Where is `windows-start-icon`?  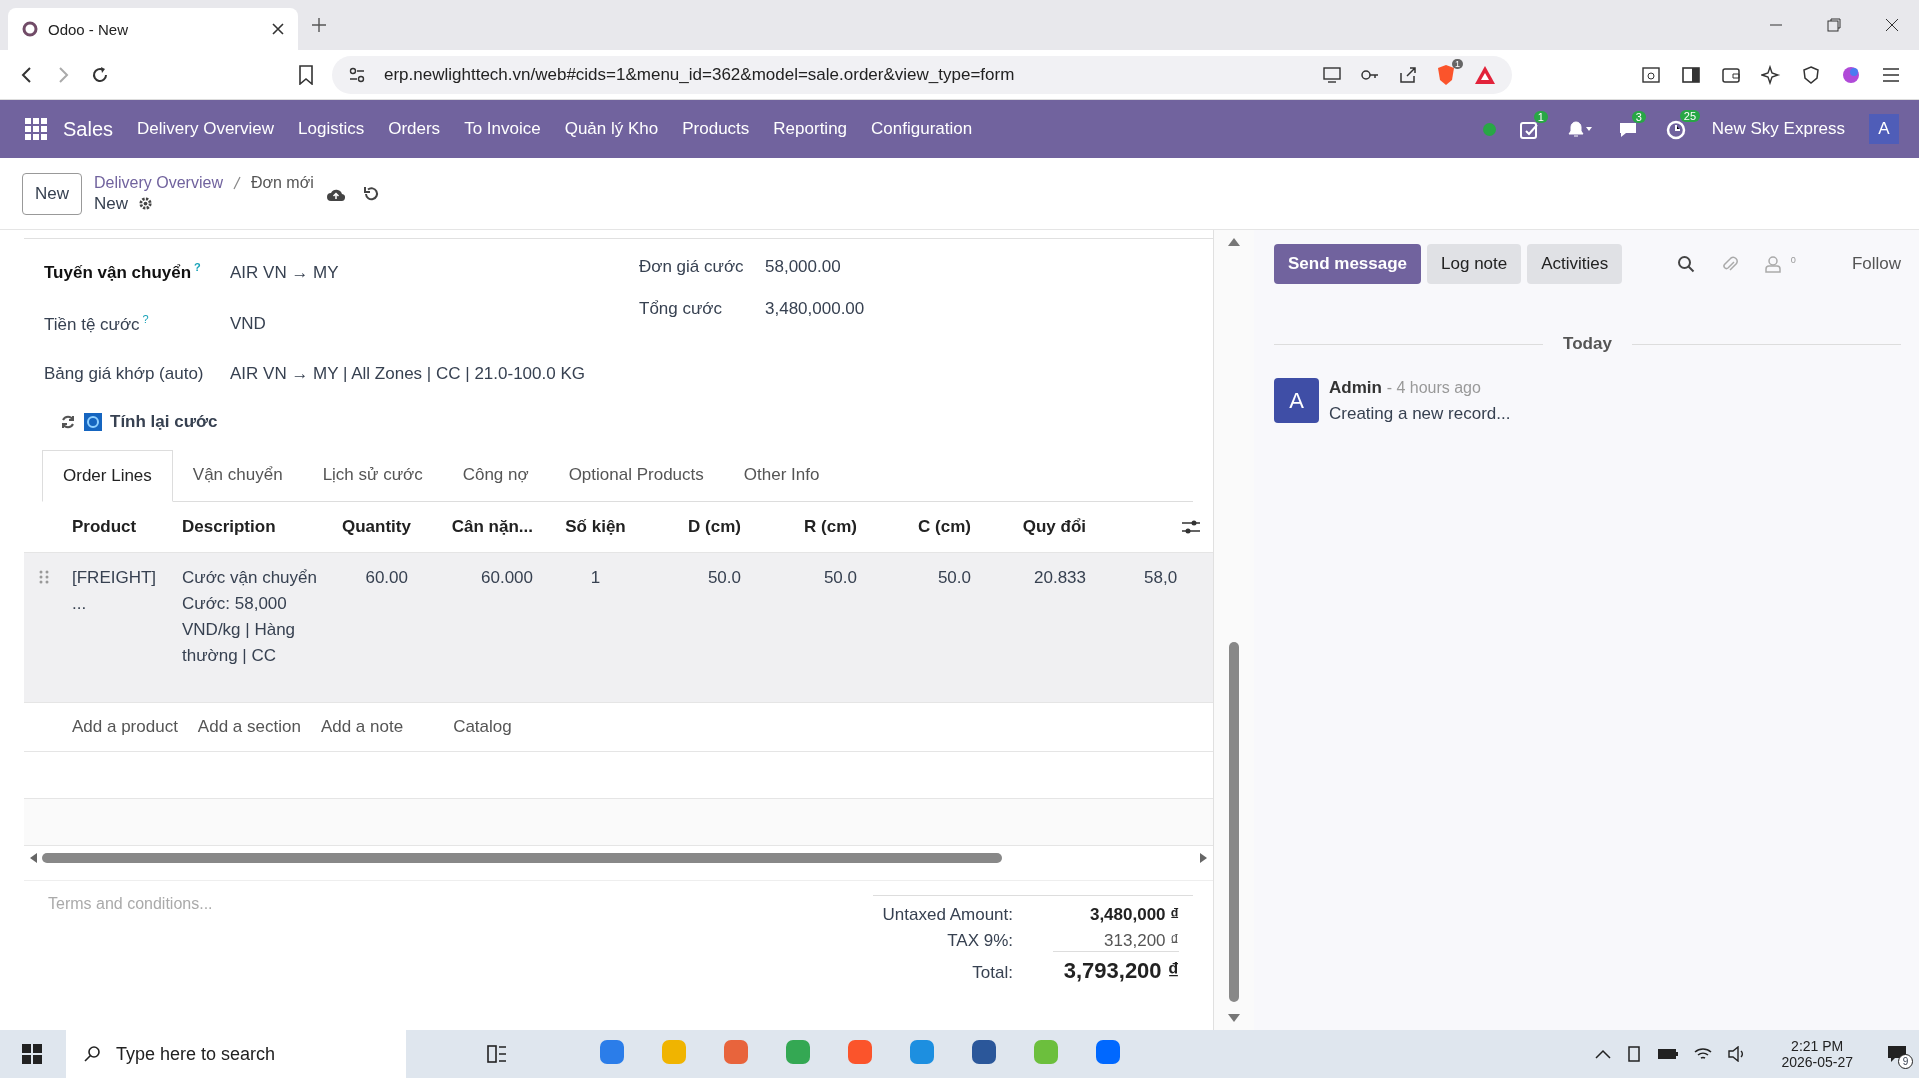 windows-start-icon is located at coordinates (32, 1054).